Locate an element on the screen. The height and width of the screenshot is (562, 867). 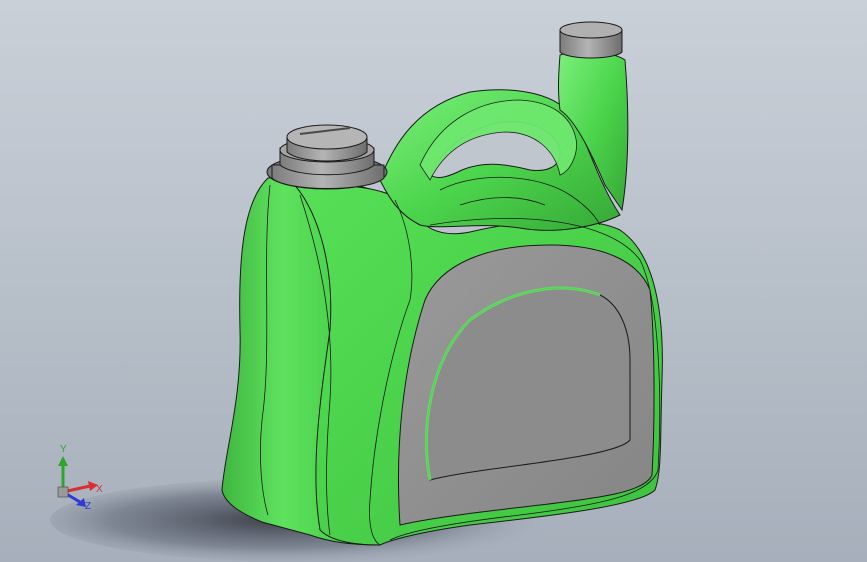
spout-cap-top is located at coordinates (591, 30).